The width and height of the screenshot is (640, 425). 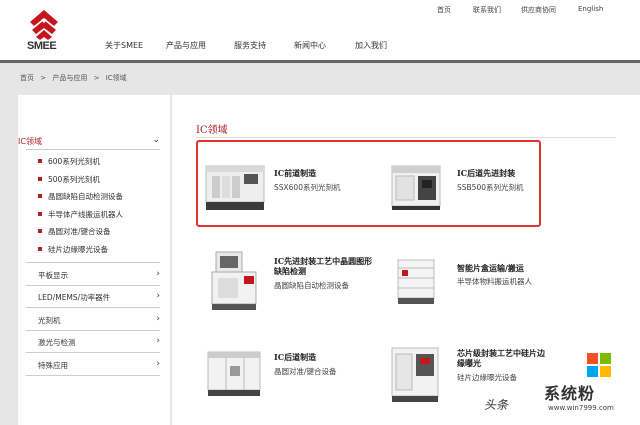 What do you see at coordinates (99, 320) in the screenshot?
I see `sidebar-category-litho: 光刻机 ›` at bounding box center [99, 320].